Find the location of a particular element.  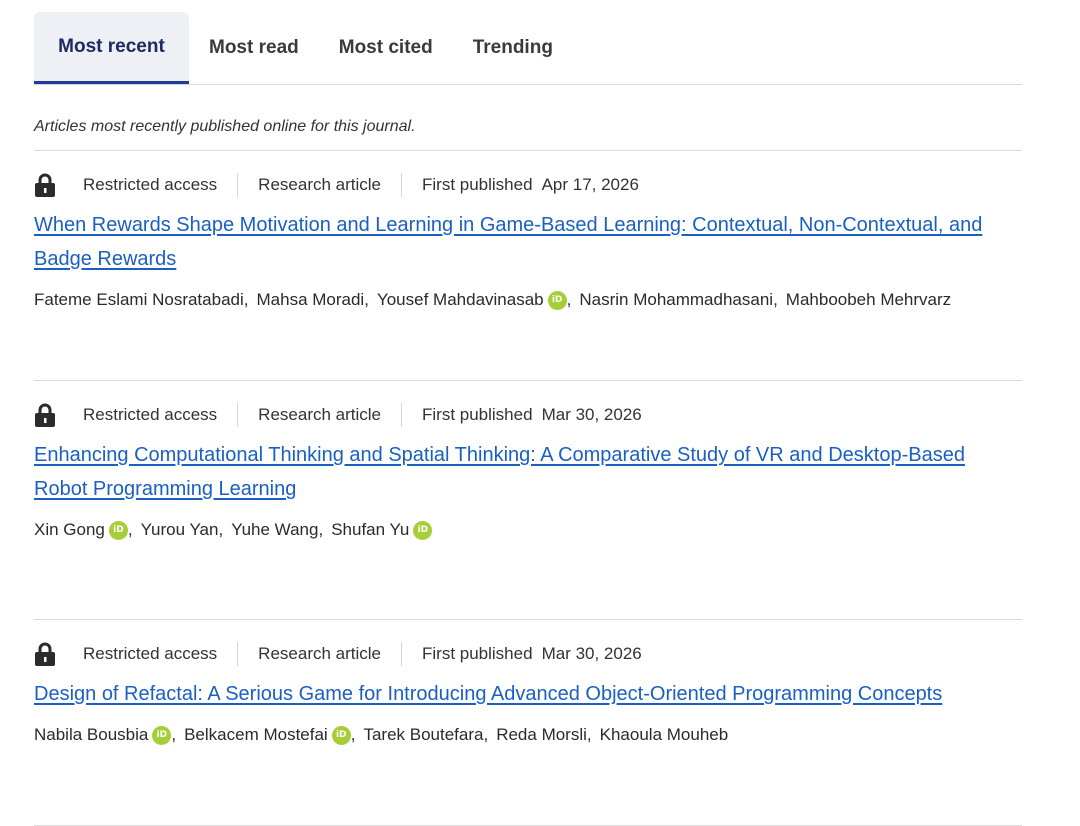

author-link: Khaoula Mouheb is located at coordinates (664, 735).